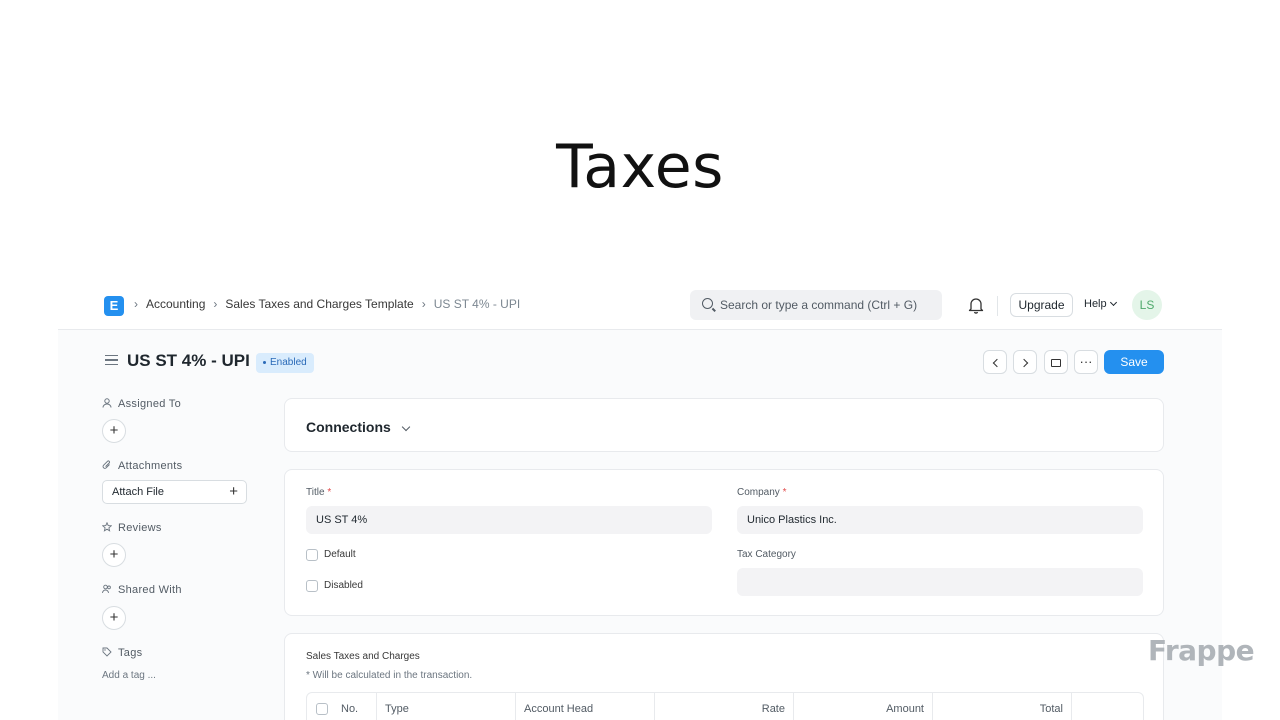 Image resolution: width=1280 pixels, height=720 pixels. I want to click on next-doc-button, so click(1025, 362).